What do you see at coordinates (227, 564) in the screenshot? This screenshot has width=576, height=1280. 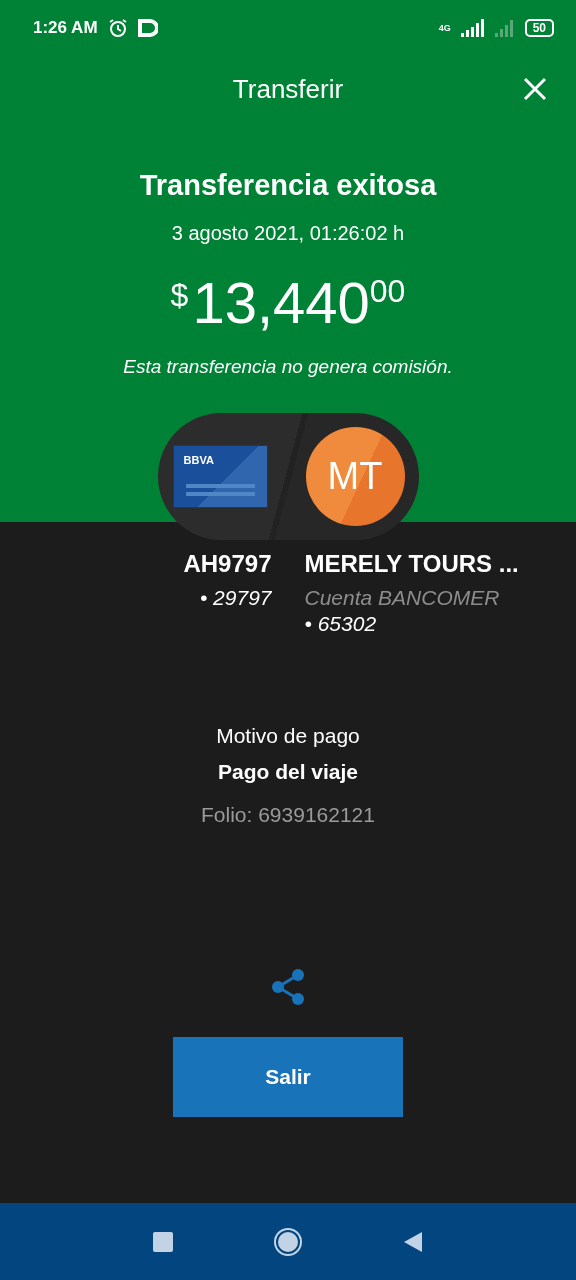 I see `origin-account-name: AH9797` at bounding box center [227, 564].